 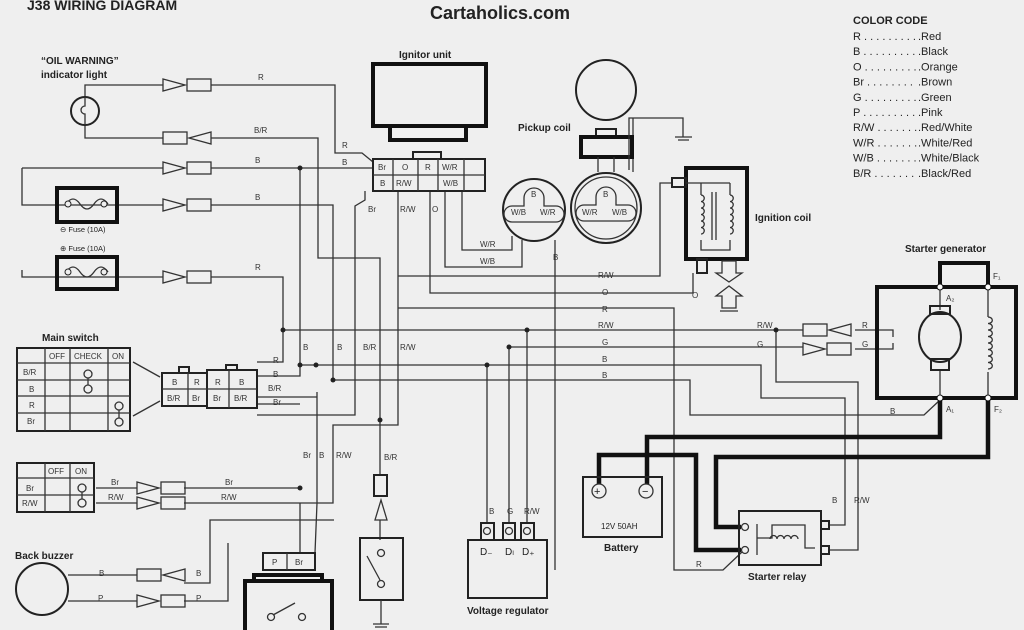 What do you see at coordinates (429, 102) in the screenshot?
I see `ignitor-unit` at bounding box center [429, 102].